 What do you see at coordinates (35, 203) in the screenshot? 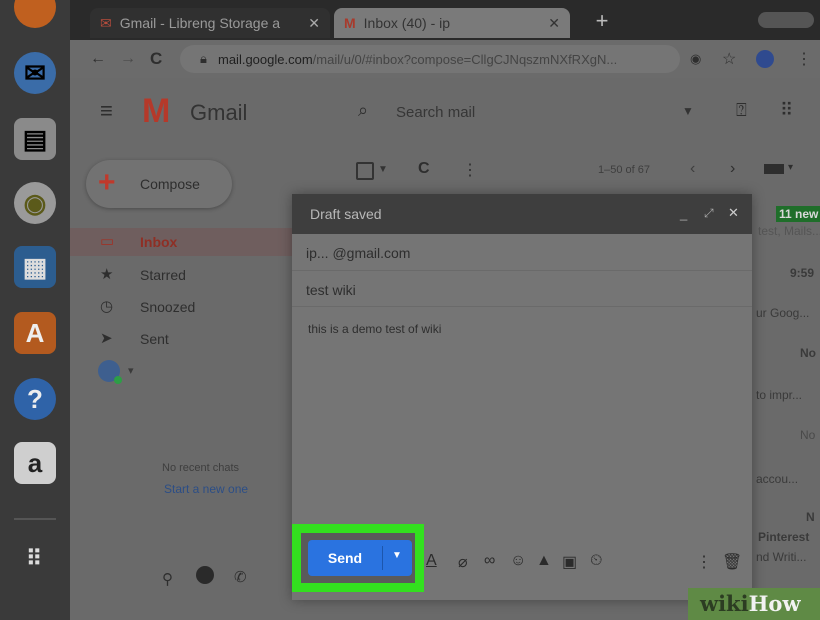
I see `rhythmbox-icon: ◉` at bounding box center [35, 203].